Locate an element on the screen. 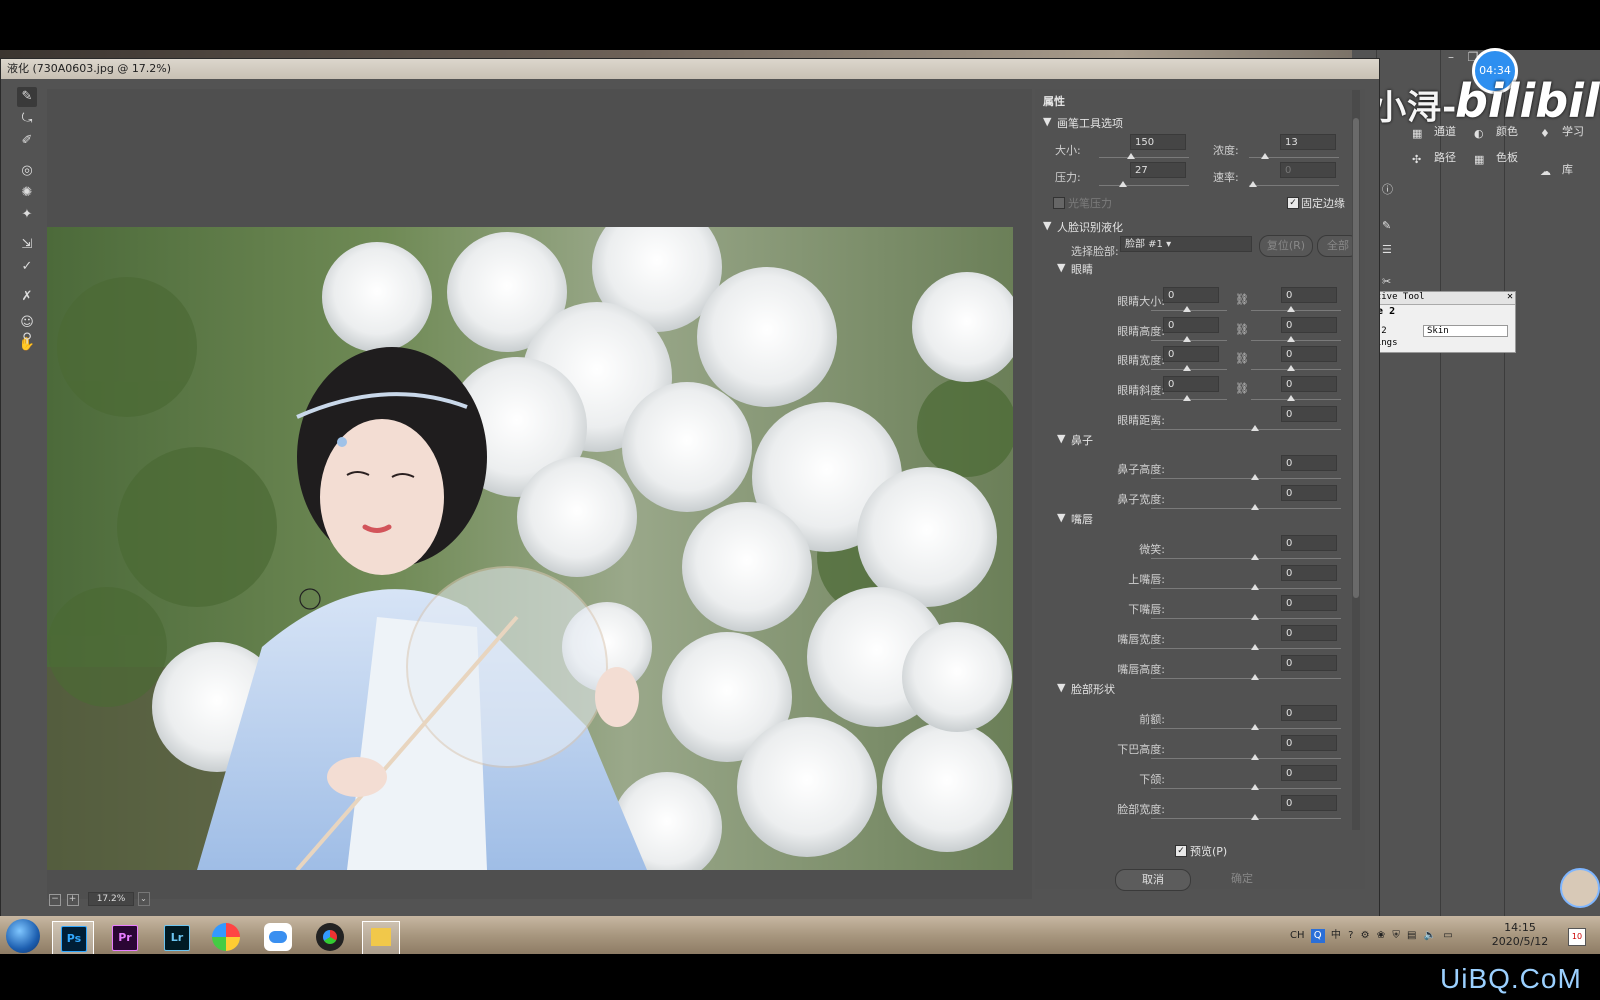 This screenshot has height=1000, width=1600. chin-height-input: 0 is located at coordinates (1309, 743).